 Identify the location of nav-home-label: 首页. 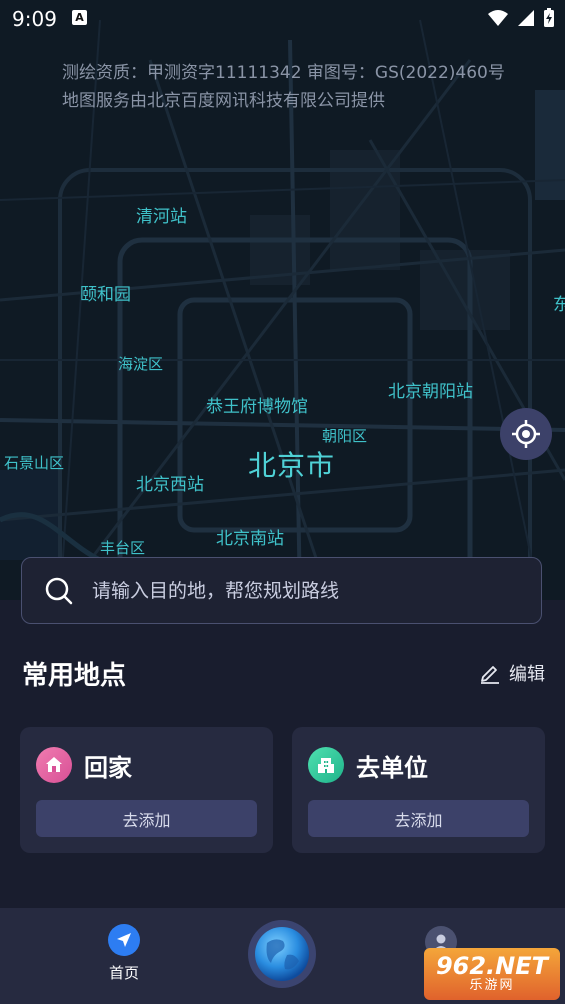
(123, 973).